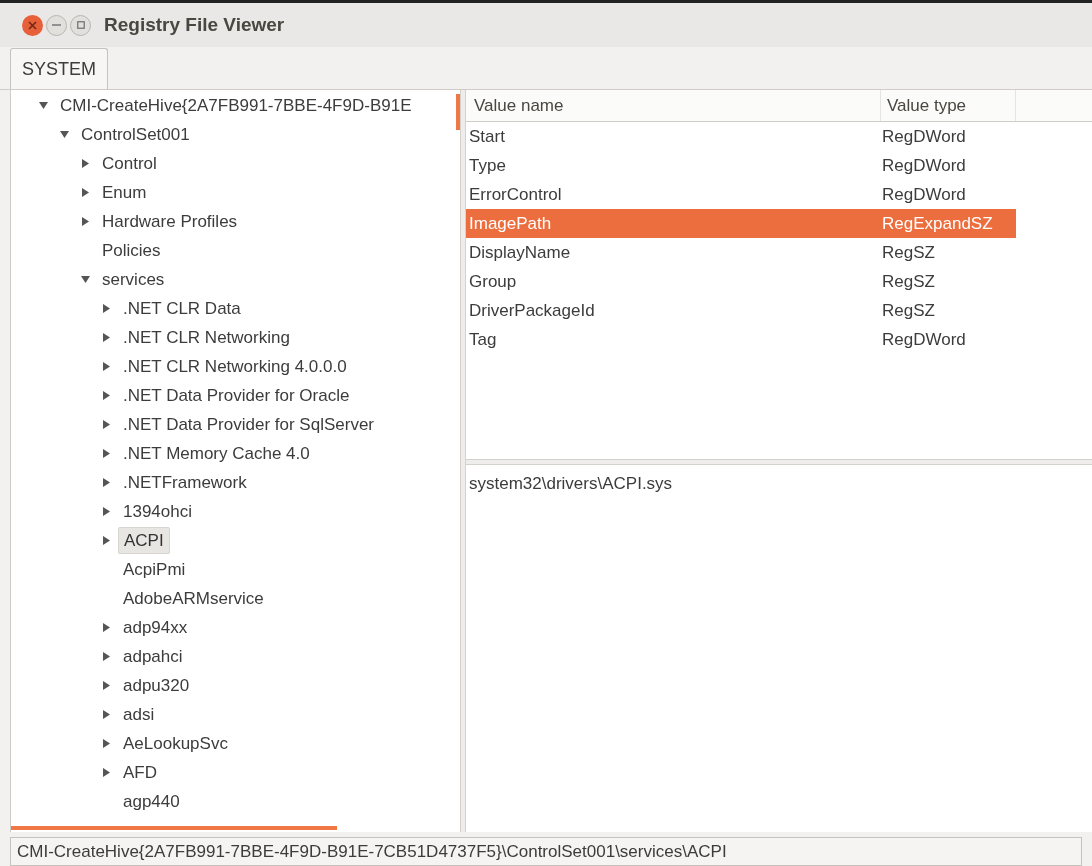  Describe the element at coordinates (154, 569) in the screenshot. I see `tree-item: AcpiPmi` at that location.